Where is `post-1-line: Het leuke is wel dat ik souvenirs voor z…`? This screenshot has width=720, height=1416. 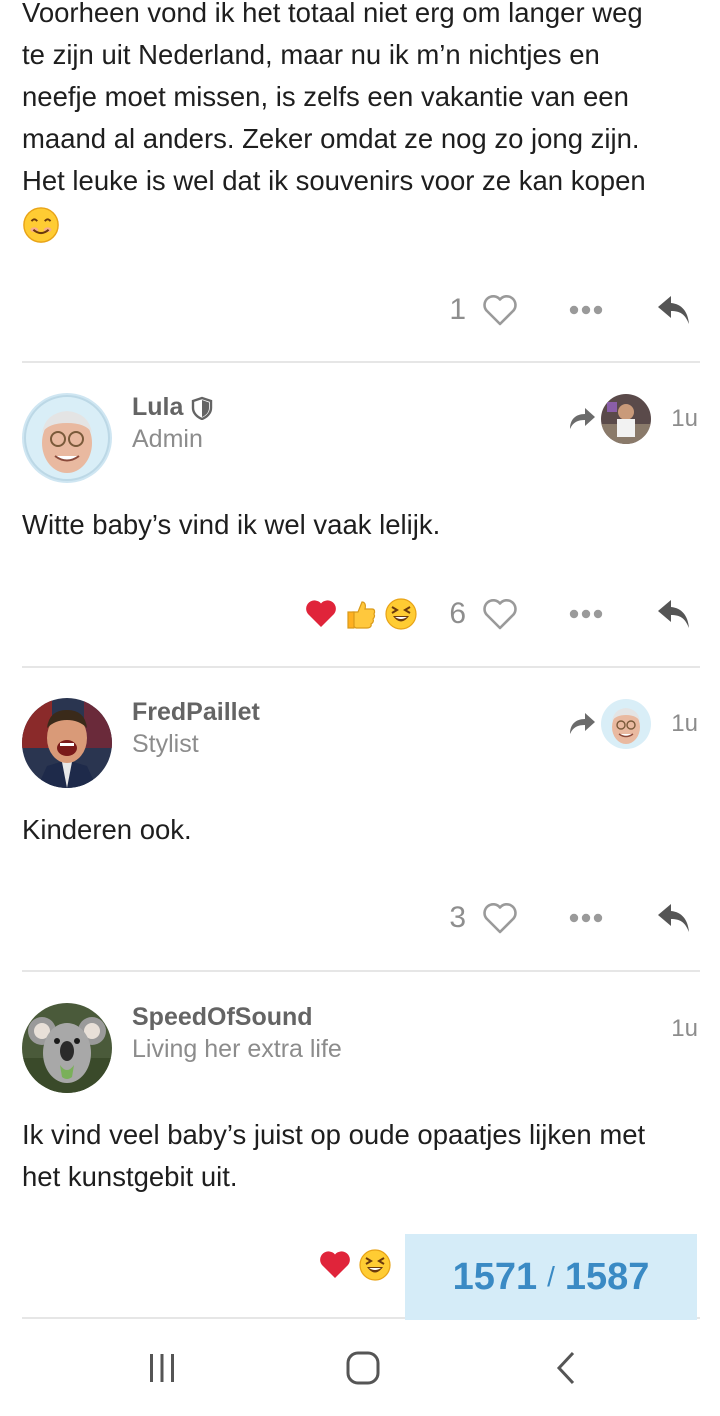 post-1-line: Het leuke is wel dat ik souvenirs voor z… is located at coordinates (334, 180).